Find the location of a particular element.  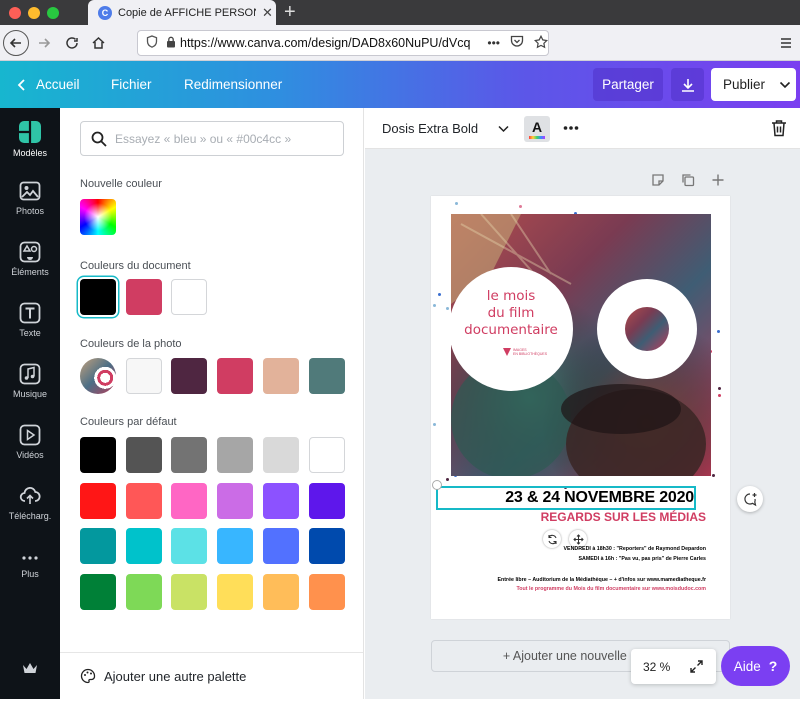

rail-item-templates: Modèles is located at coordinates (30, 148).